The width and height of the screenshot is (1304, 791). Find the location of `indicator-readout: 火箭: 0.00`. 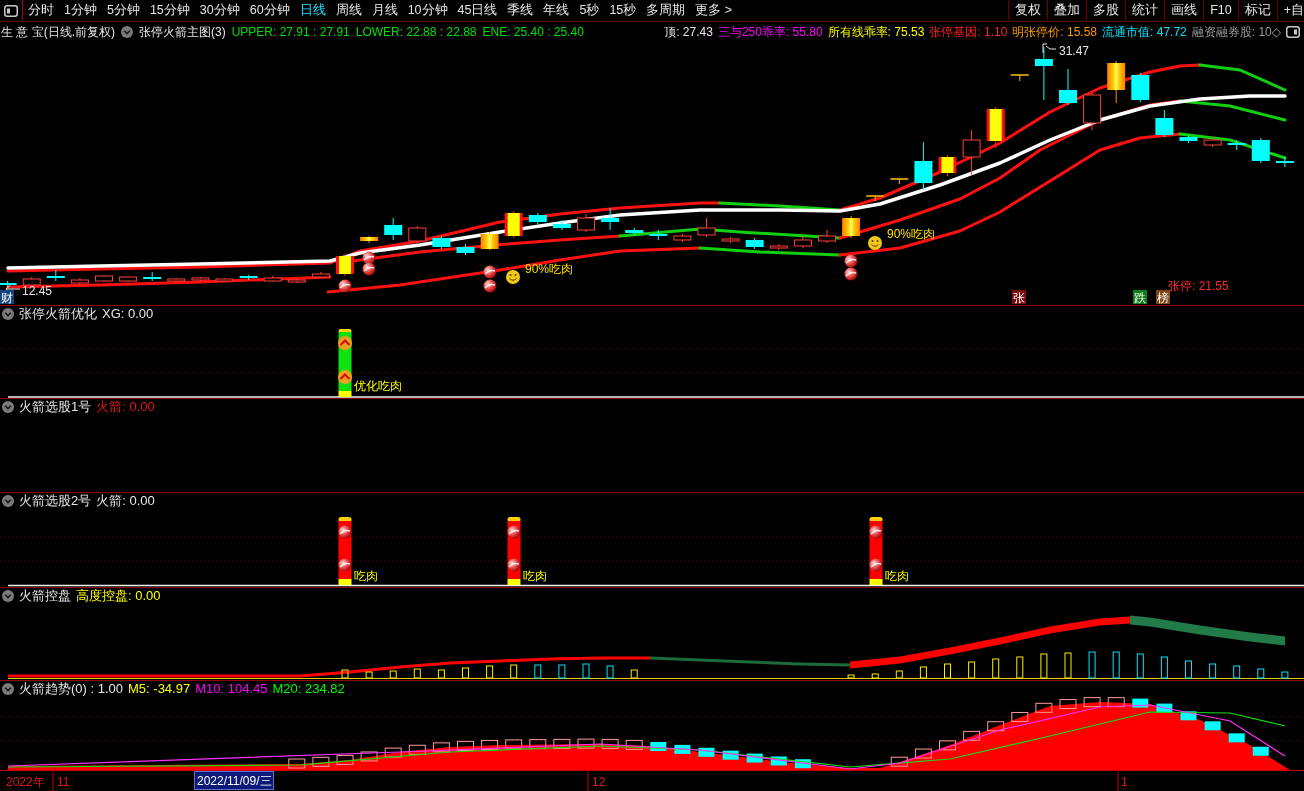

indicator-readout: 火箭: 0.00 is located at coordinates (125, 501).